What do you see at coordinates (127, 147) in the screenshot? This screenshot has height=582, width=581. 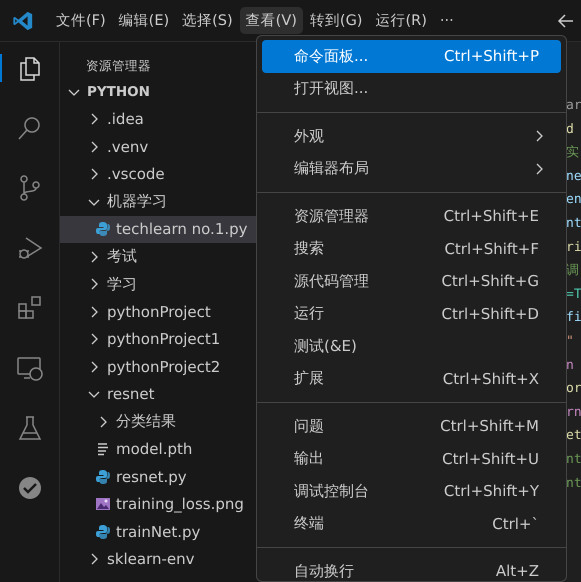 I see `tree-label: .venv` at bounding box center [127, 147].